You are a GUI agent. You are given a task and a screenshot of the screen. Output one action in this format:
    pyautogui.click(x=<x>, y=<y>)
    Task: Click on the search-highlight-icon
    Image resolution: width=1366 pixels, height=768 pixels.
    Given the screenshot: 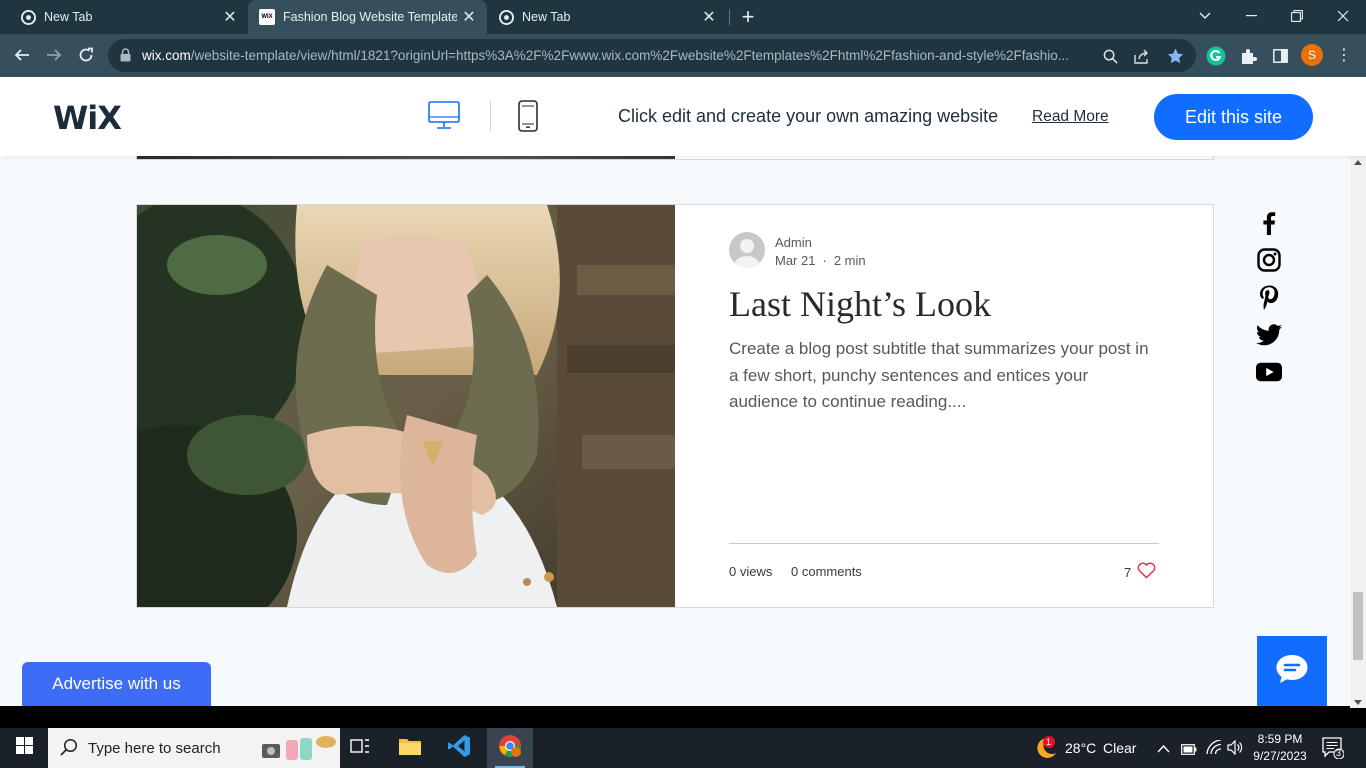 What is the action you would take?
    pyautogui.click(x=299, y=748)
    